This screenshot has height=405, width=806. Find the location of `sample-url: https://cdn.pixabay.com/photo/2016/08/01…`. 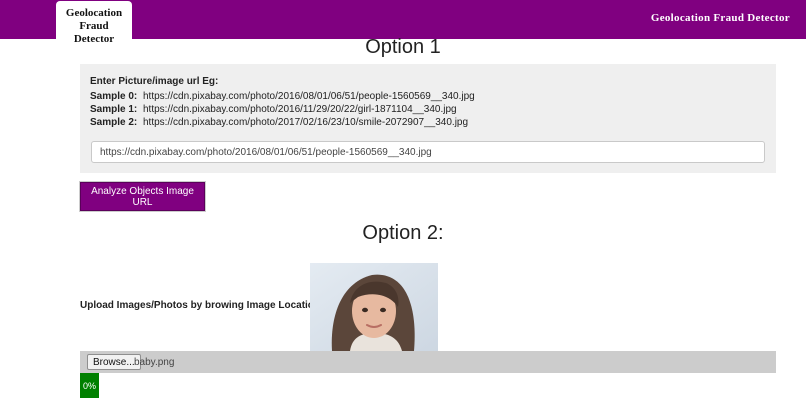

sample-url: https://cdn.pixabay.com/photo/2016/08/01… is located at coordinates (309, 96).